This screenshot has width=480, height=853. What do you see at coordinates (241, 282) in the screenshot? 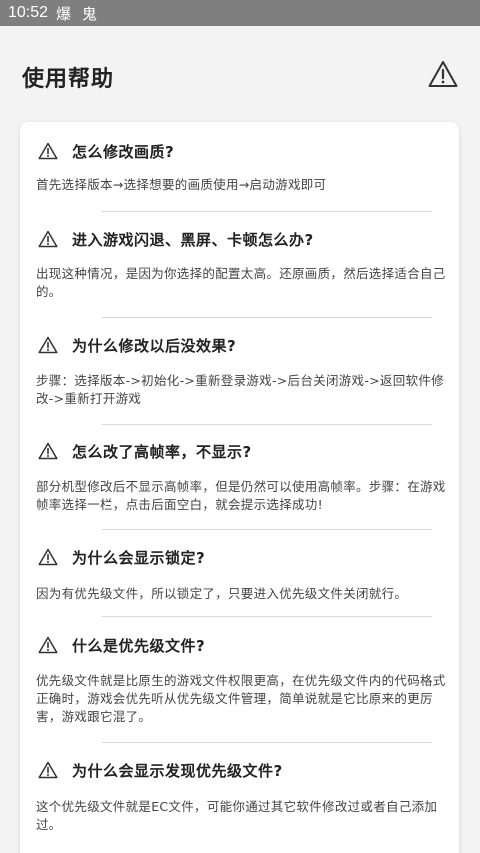
I see `faq-answer: 出现这种情况，是因为你选择的配置太高。还原画质，然后选择适合自己的。` at bounding box center [241, 282].